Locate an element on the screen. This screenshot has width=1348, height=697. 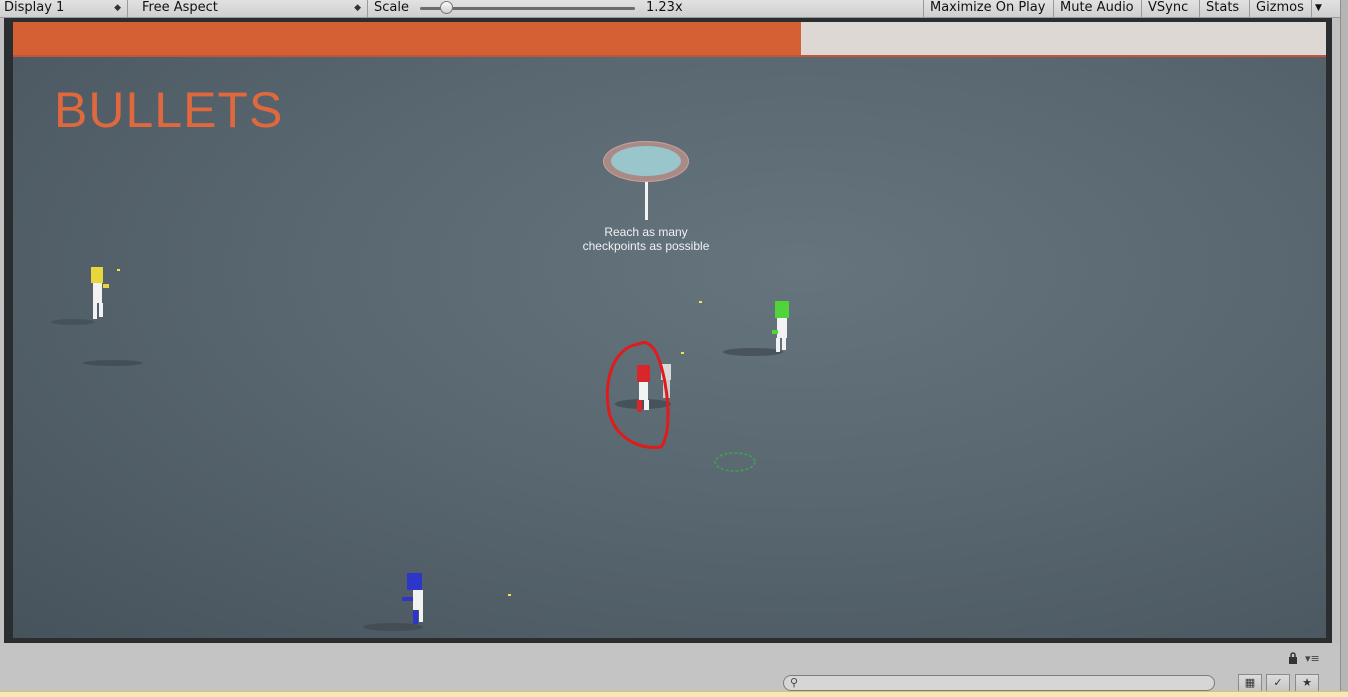
tag-icon: ✓ is located at coordinates (1278, 683).